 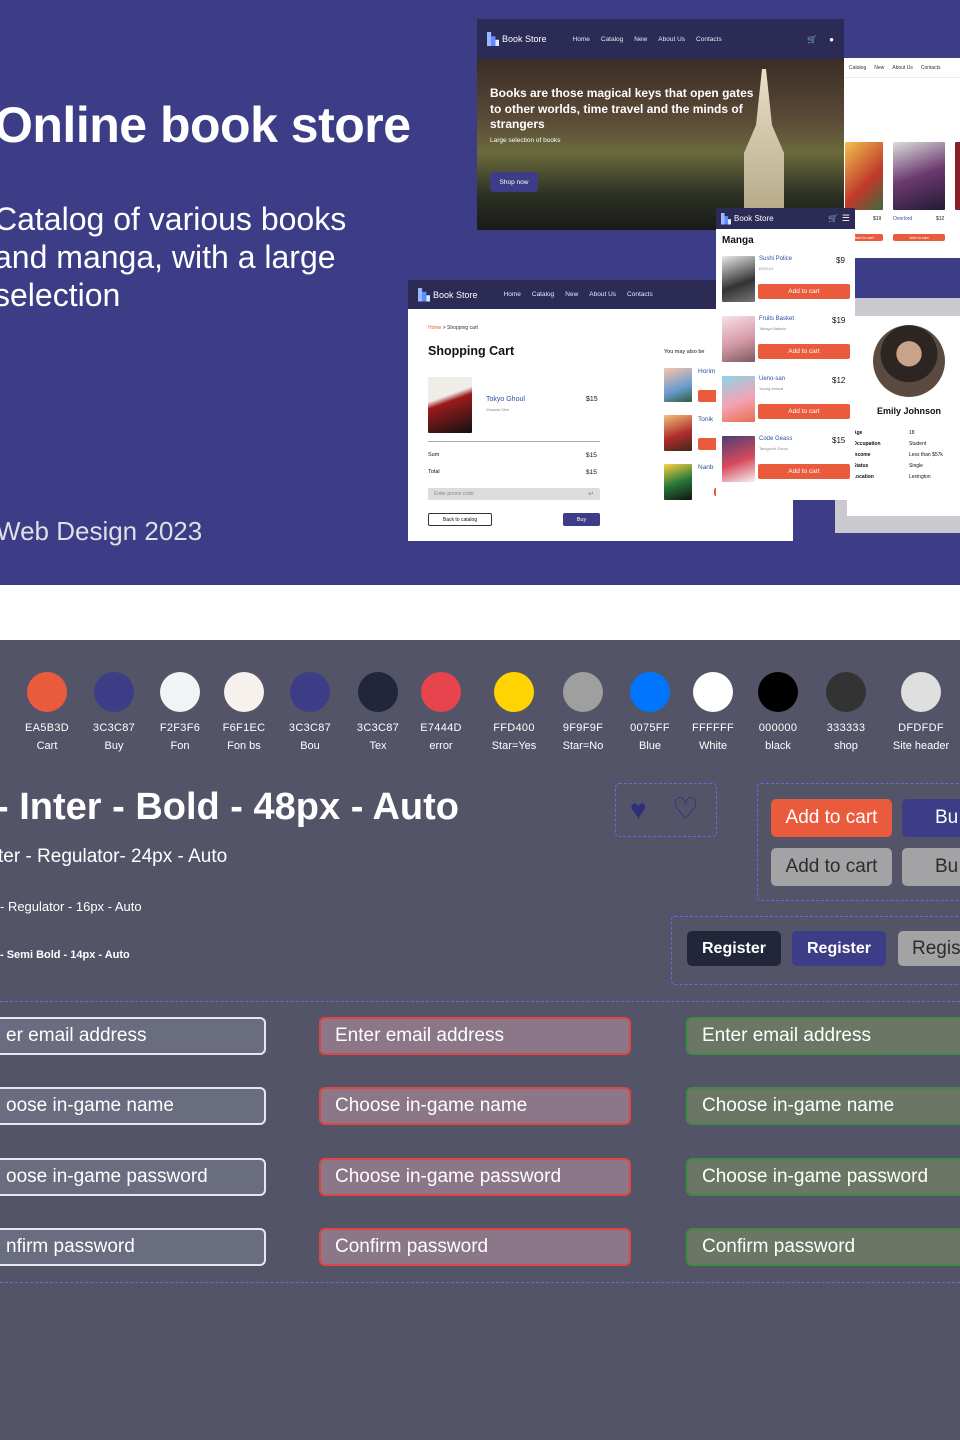 What do you see at coordinates (863, 477) in the screenshot?
I see `profile-key: Location` at bounding box center [863, 477].